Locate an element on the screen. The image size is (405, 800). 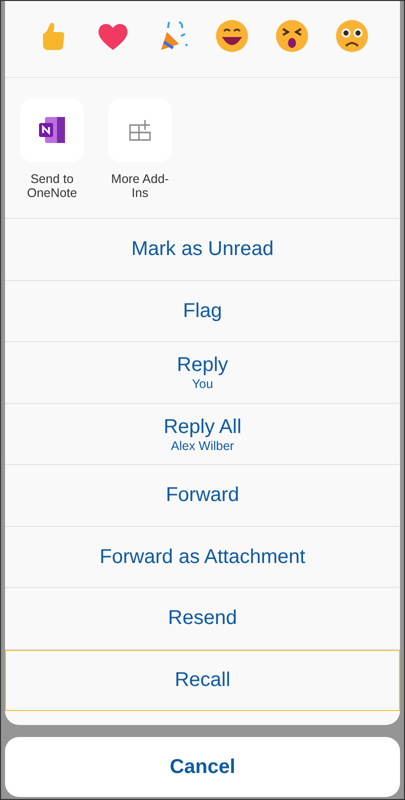
worried-face-icon is located at coordinates (352, 36).